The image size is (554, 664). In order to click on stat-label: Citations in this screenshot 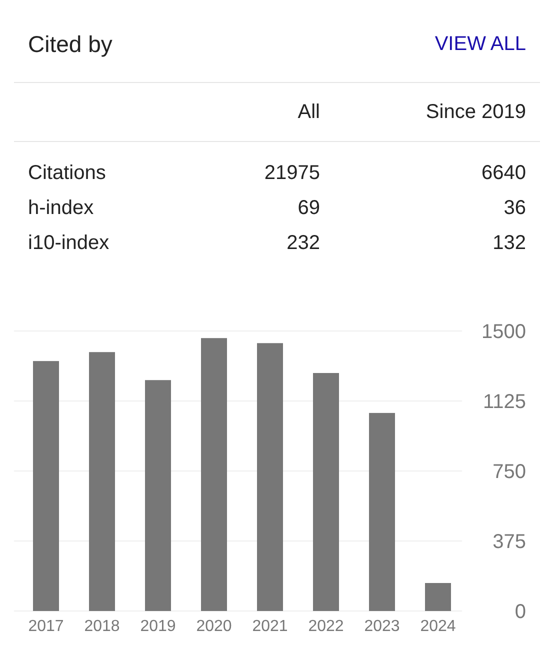, I will do `click(67, 173)`.